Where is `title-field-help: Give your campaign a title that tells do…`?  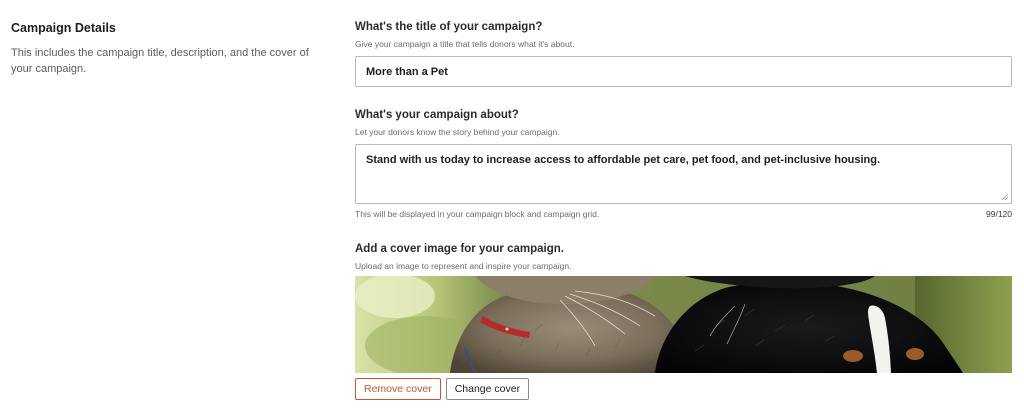
title-field-help: Give your campaign a title that tells do… is located at coordinates (465, 44).